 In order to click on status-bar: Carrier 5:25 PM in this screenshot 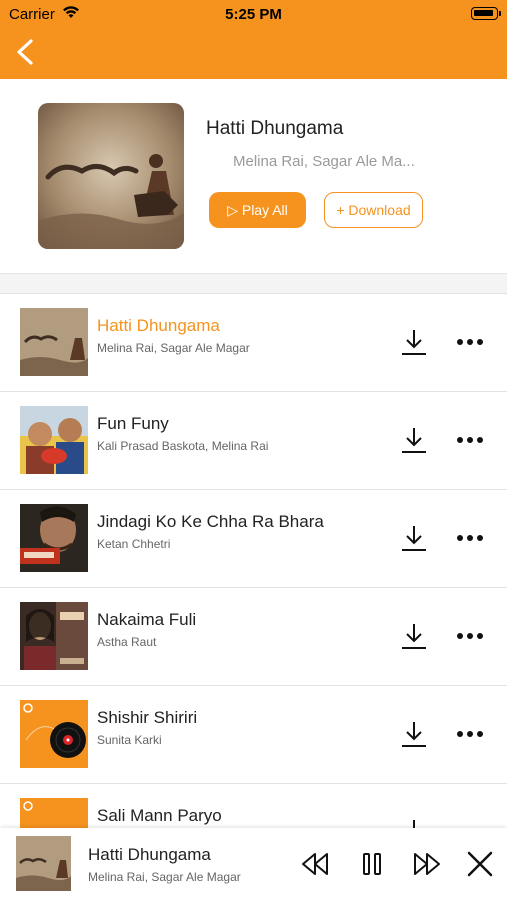, I will do `click(253, 14)`.